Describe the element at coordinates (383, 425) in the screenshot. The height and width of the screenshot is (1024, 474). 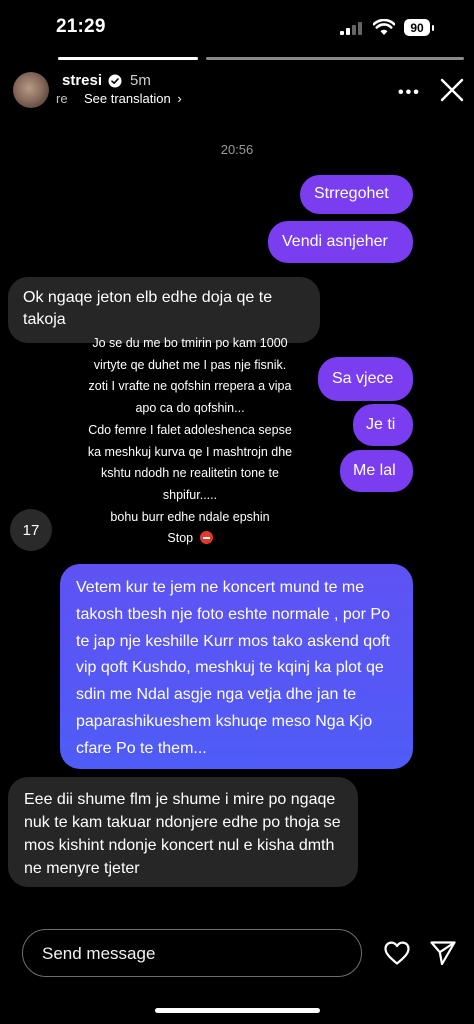
I see `sent-message: Je ti` at that location.